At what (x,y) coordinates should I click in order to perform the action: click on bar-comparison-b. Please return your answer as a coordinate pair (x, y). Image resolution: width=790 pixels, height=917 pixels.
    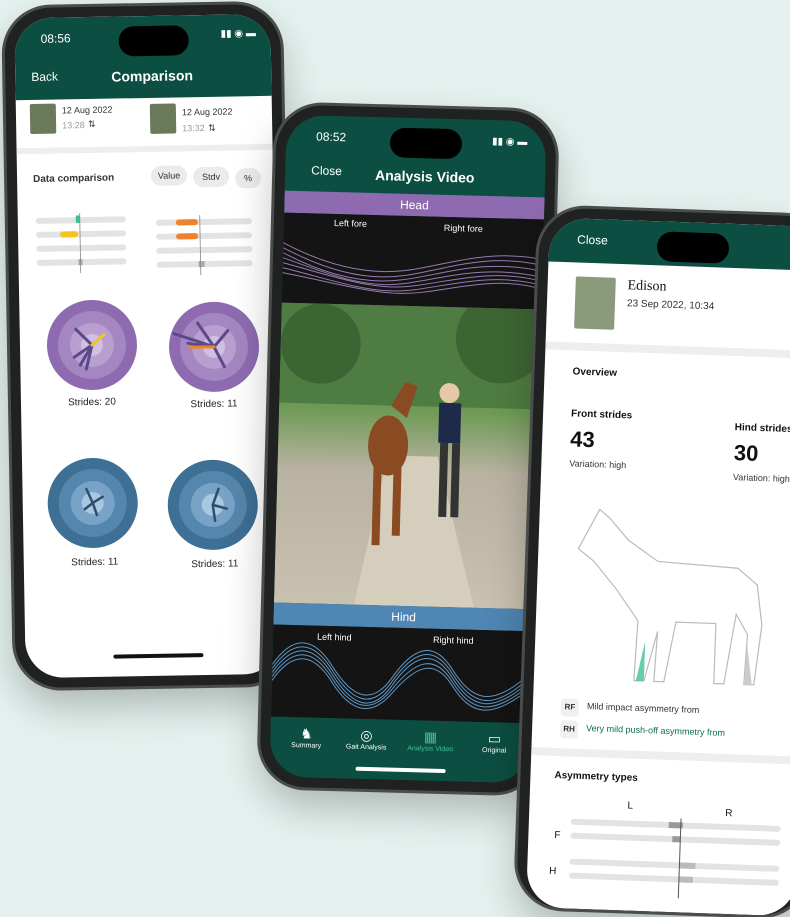
    Looking at the image, I should click on (204, 250).